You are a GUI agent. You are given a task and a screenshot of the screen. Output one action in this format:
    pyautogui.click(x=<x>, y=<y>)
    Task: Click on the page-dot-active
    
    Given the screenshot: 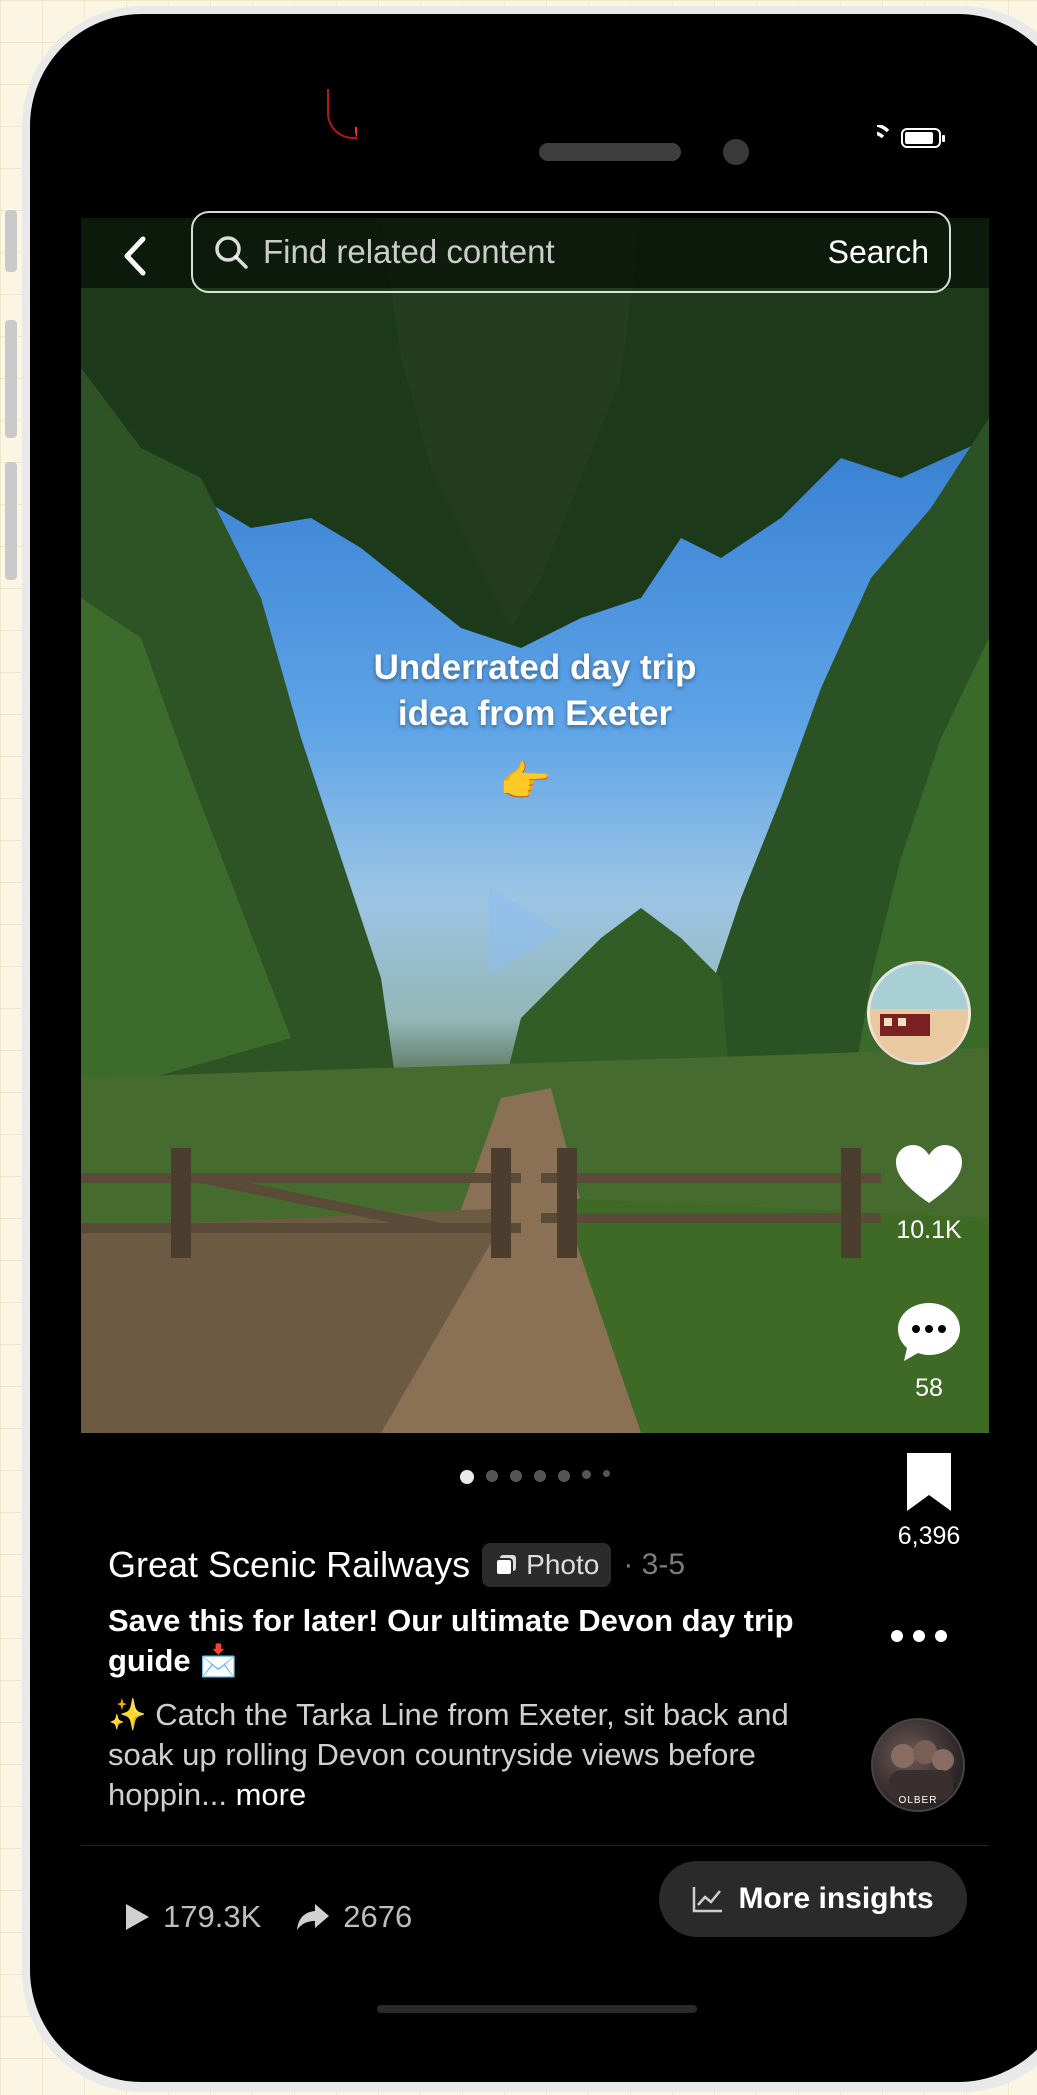 What is the action you would take?
    pyautogui.click(x=467, y=1477)
    